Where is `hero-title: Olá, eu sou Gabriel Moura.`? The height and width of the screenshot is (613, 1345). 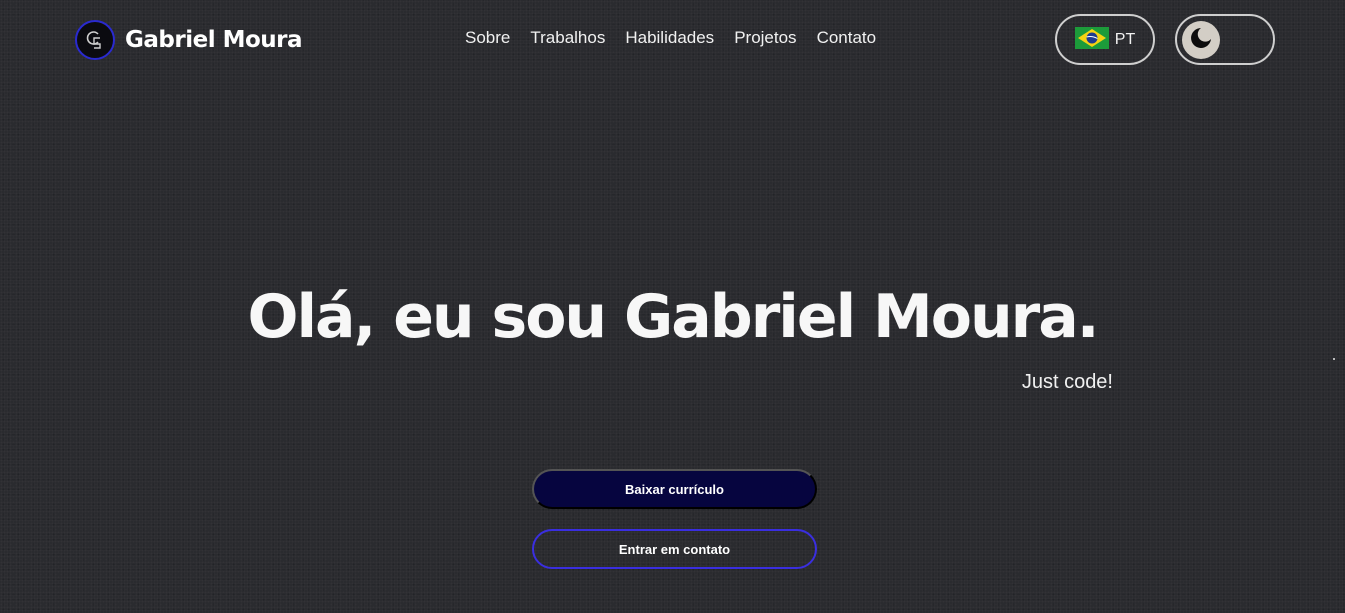
hero-title: Olá, eu sou Gabriel Moura. is located at coordinates (673, 317).